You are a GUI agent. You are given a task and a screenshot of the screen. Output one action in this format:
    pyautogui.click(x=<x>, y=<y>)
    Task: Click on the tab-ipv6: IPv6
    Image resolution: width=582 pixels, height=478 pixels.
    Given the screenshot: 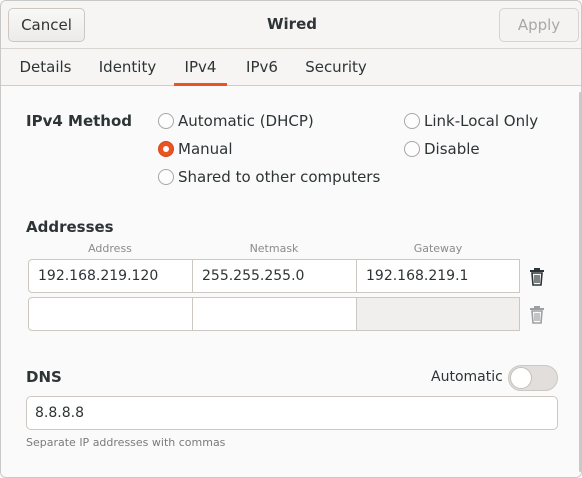 What is the action you would take?
    pyautogui.click(x=262, y=67)
    